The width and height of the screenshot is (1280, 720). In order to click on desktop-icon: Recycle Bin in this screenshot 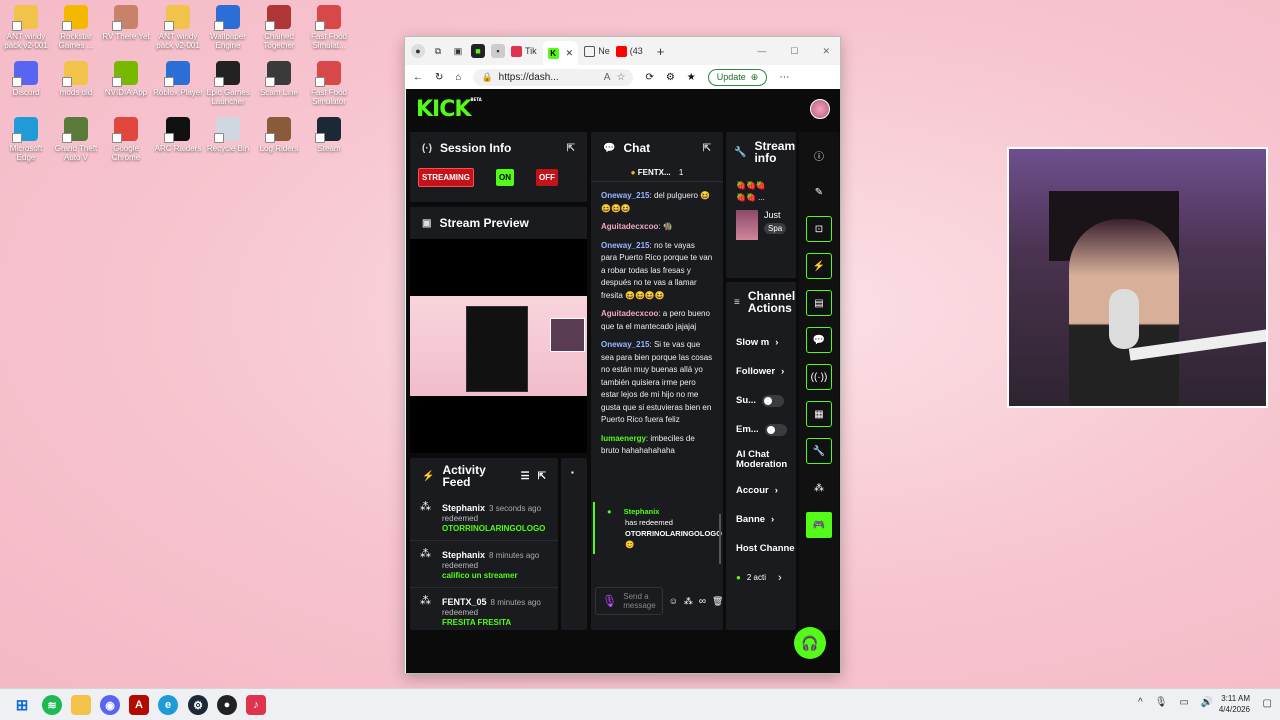, I will do `click(228, 135)`.